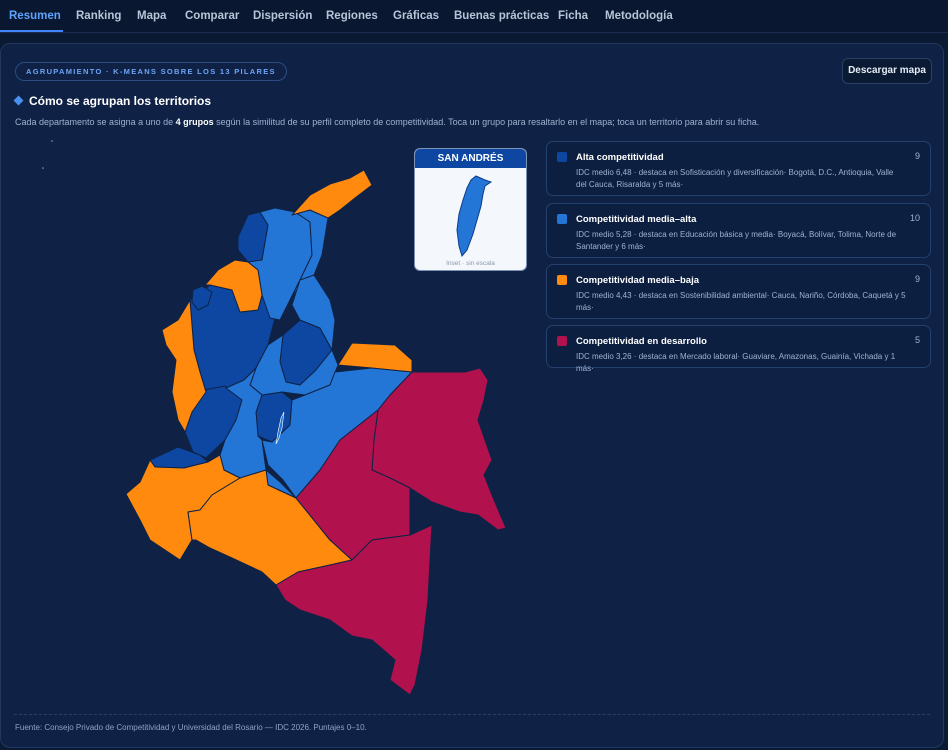 This screenshot has width=948, height=750. What do you see at coordinates (501, 16) in the screenshot?
I see `tab-buenas-practicas: Buenas prácticas` at bounding box center [501, 16].